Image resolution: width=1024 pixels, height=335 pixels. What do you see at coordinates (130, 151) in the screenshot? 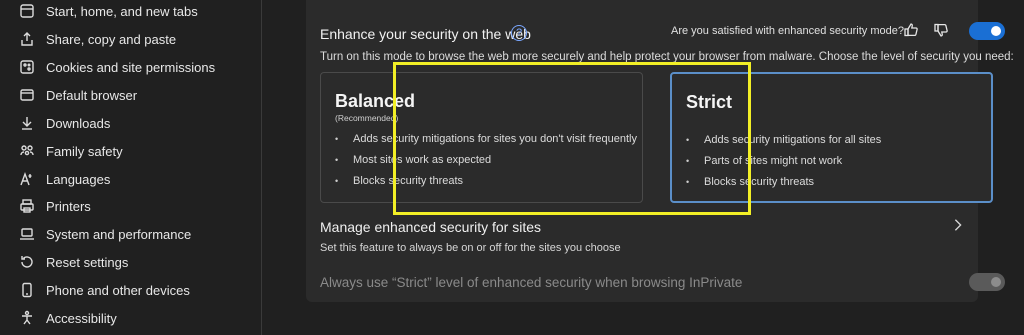
I see `sidebar-item-family-safety: Family safety` at bounding box center [130, 151].